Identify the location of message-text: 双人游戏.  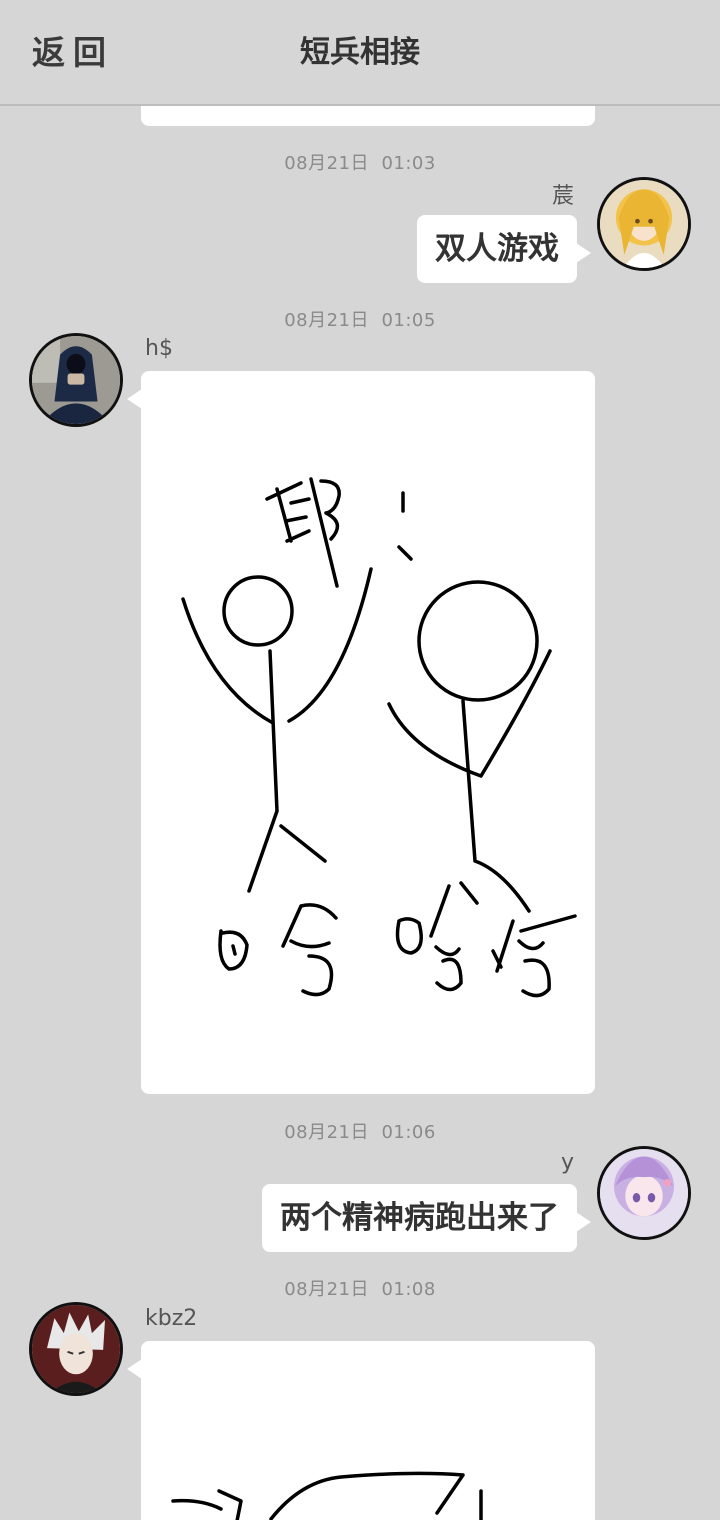
(497, 249).